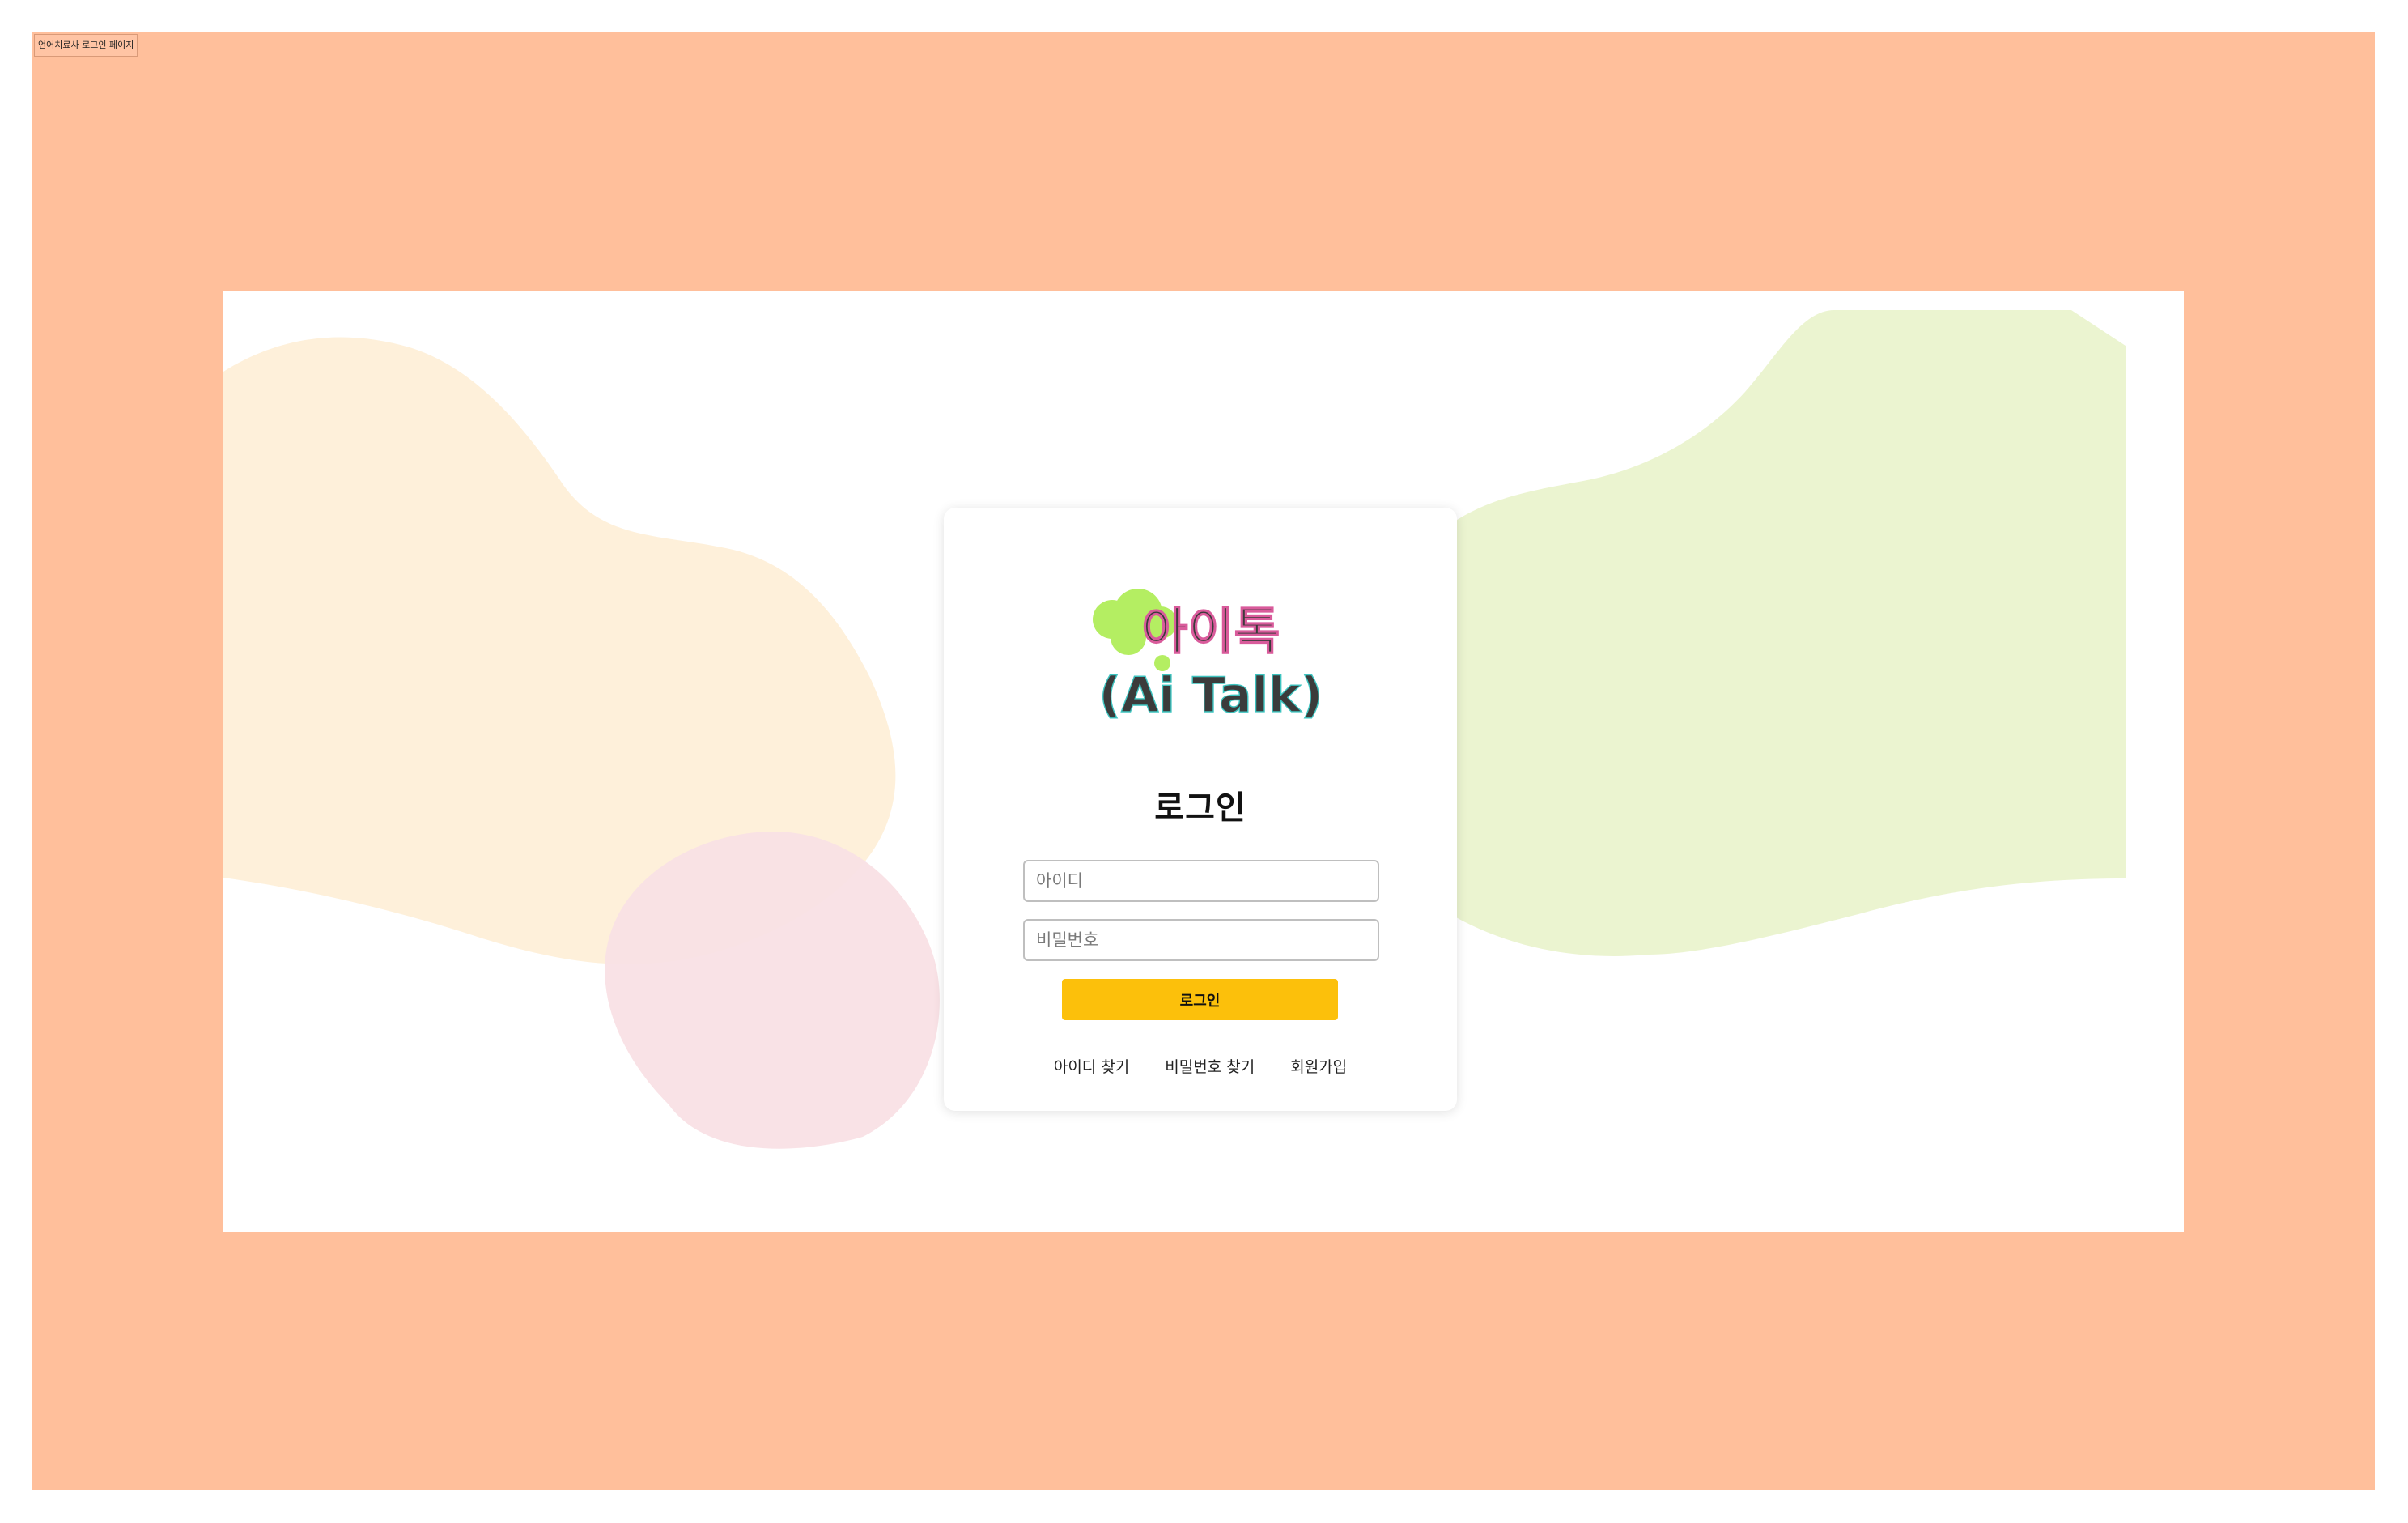  Describe the element at coordinates (1210, 631) in the screenshot. I see `logo-title: 아이톡` at that location.